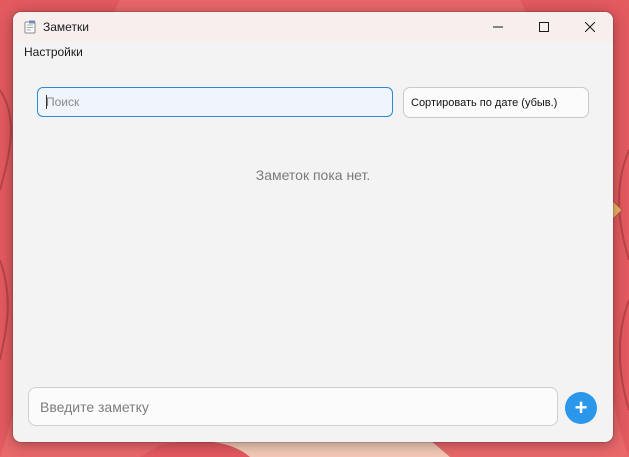 The image size is (629, 457). What do you see at coordinates (30, 27) in the screenshot?
I see `notepad-icon` at bounding box center [30, 27].